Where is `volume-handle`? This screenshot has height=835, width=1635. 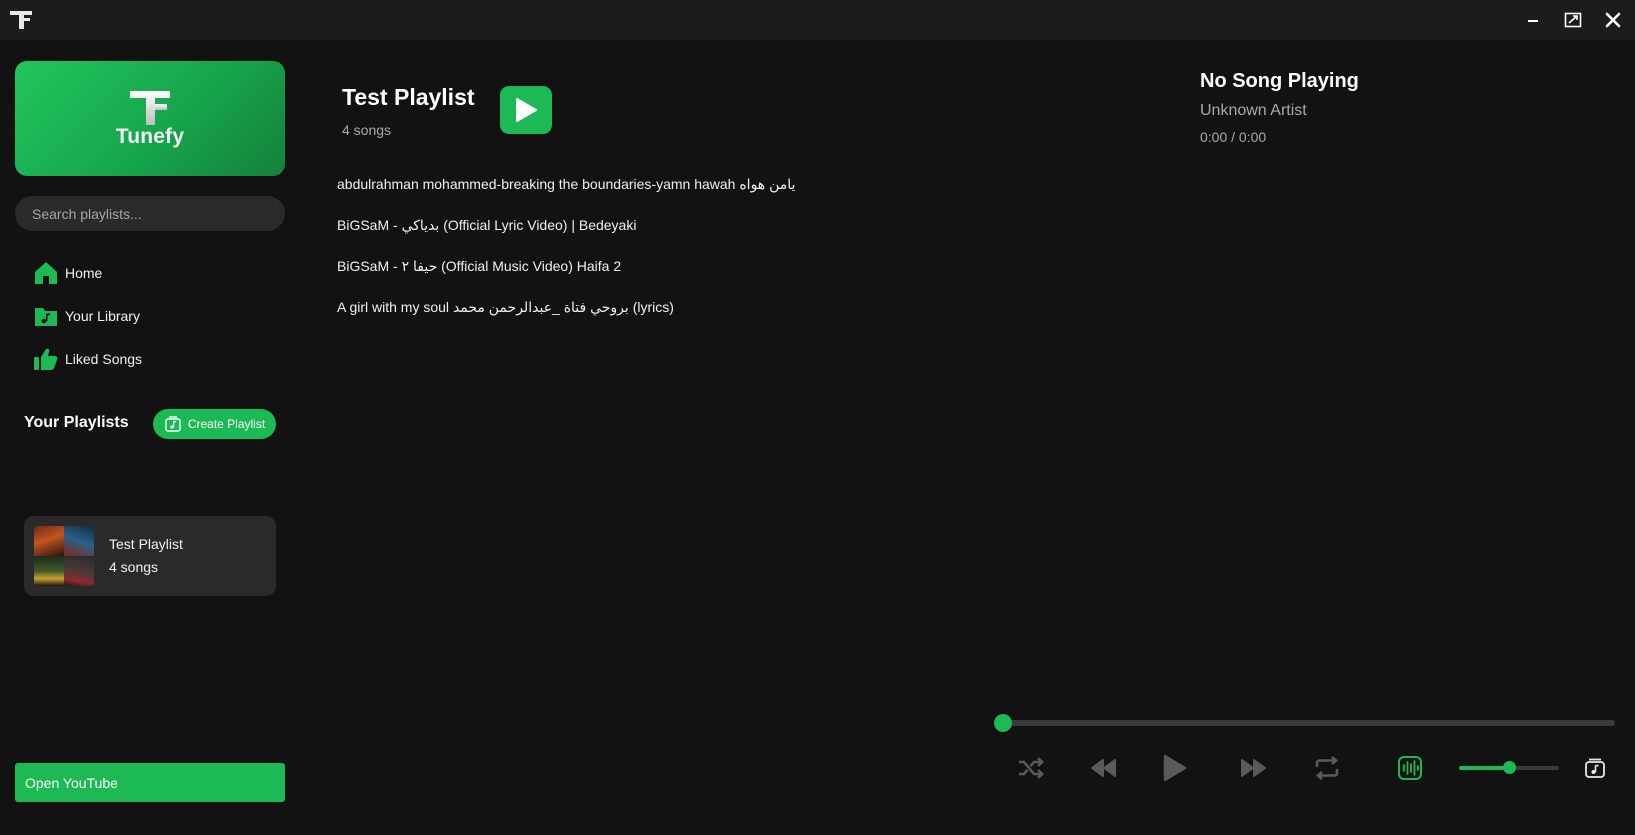
volume-handle is located at coordinates (1509, 767).